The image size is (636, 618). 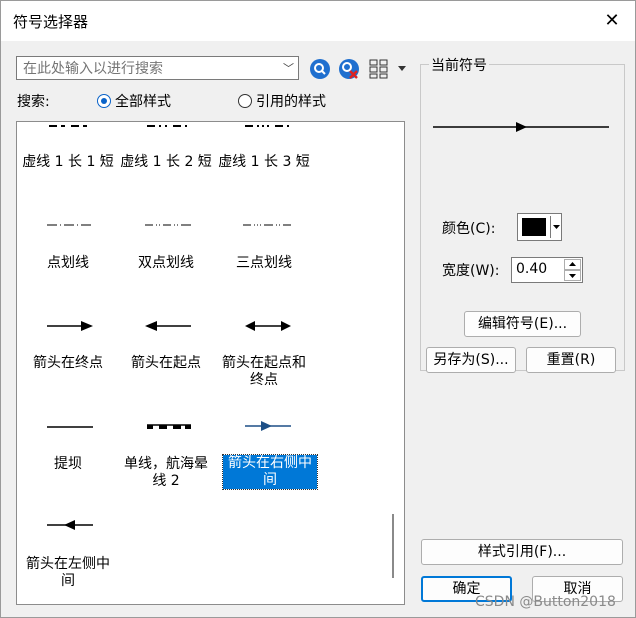 What do you see at coordinates (389, 69) in the screenshot?
I see `view-options-icon` at bounding box center [389, 69].